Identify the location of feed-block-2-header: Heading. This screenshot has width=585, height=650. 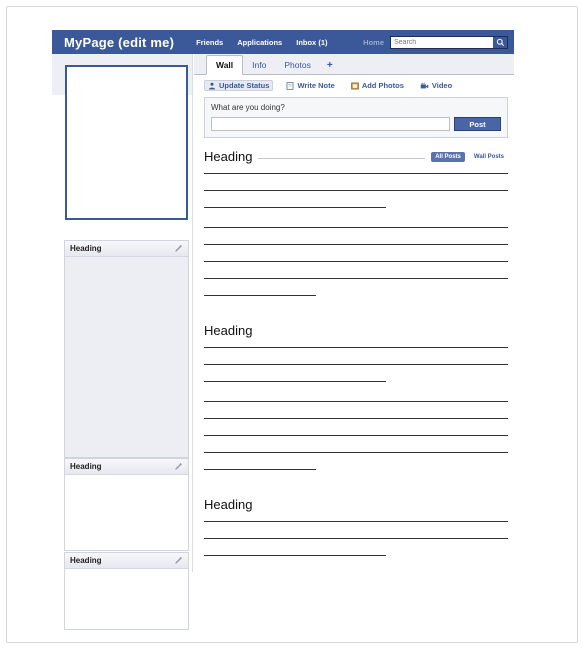
(356, 330).